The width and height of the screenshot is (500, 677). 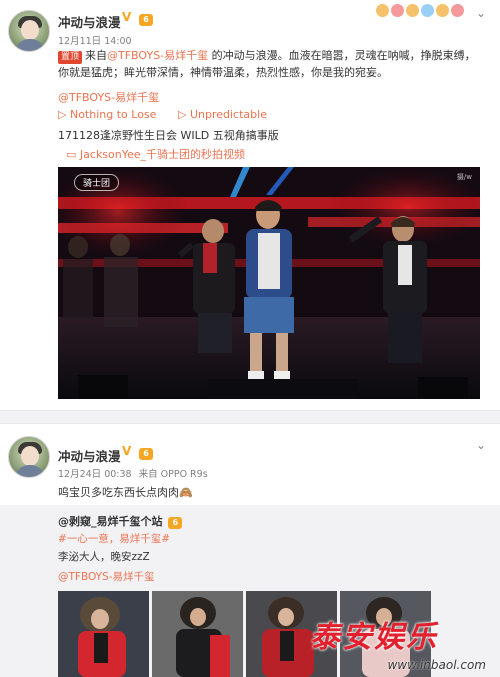 What do you see at coordinates (133, 473) in the screenshot?
I see `post-meta: 12月24日 00:38 来自 OPPO R9s` at bounding box center [133, 473].